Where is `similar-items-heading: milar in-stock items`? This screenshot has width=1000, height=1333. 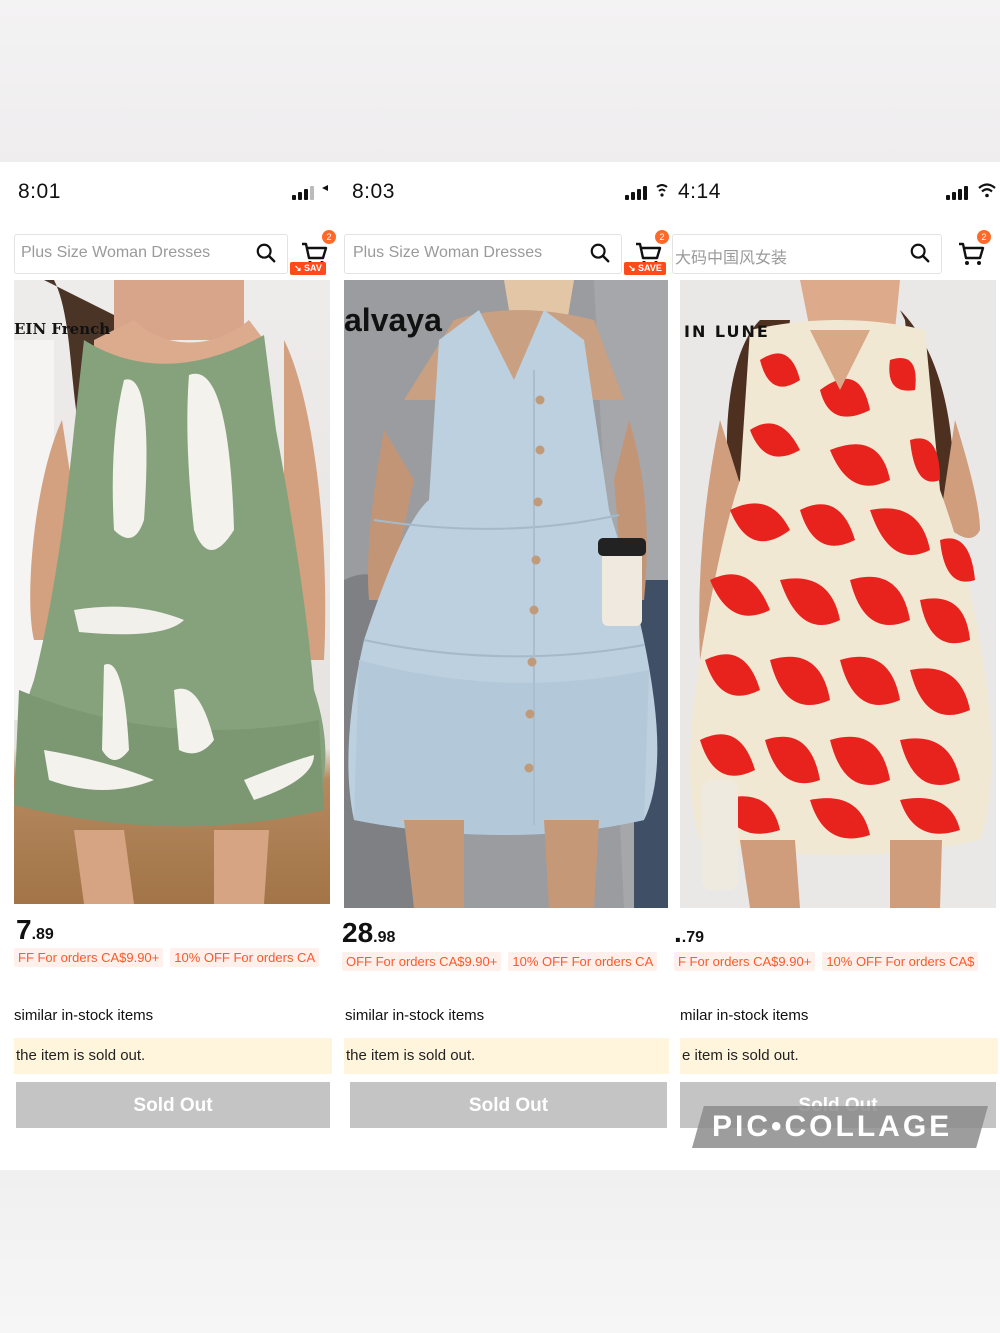 similar-items-heading: milar in-stock items is located at coordinates (744, 1015).